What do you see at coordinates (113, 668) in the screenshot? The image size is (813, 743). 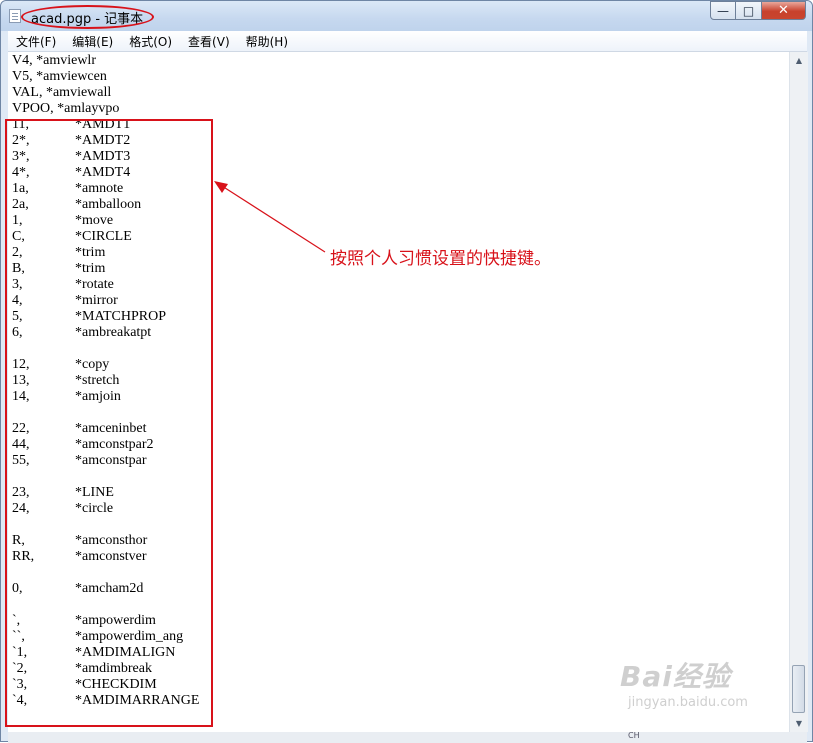 I see `shortcut-command: *amdimbreak` at bounding box center [113, 668].